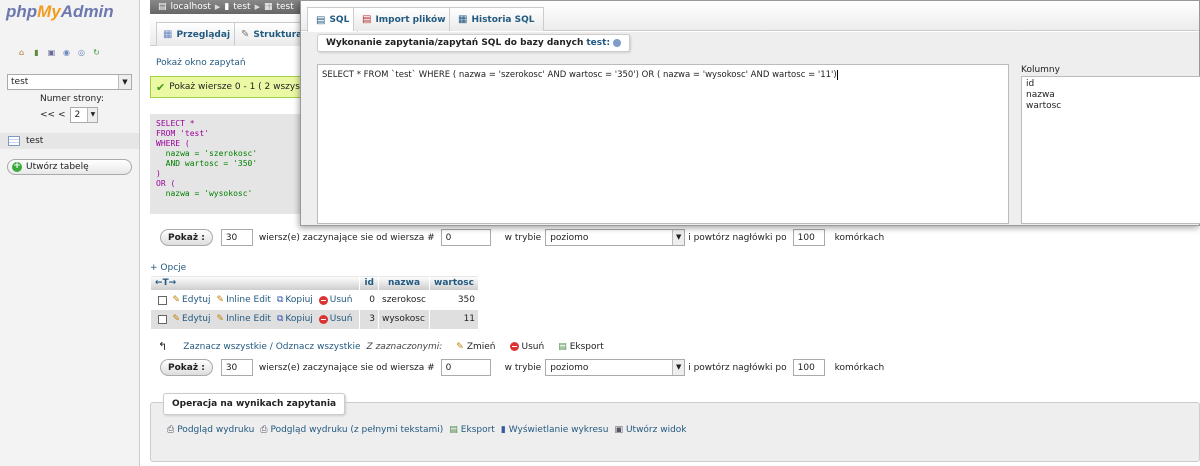 This screenshot has height=466, width=1200. I want to click on column-option: id, so click(1111, 84).